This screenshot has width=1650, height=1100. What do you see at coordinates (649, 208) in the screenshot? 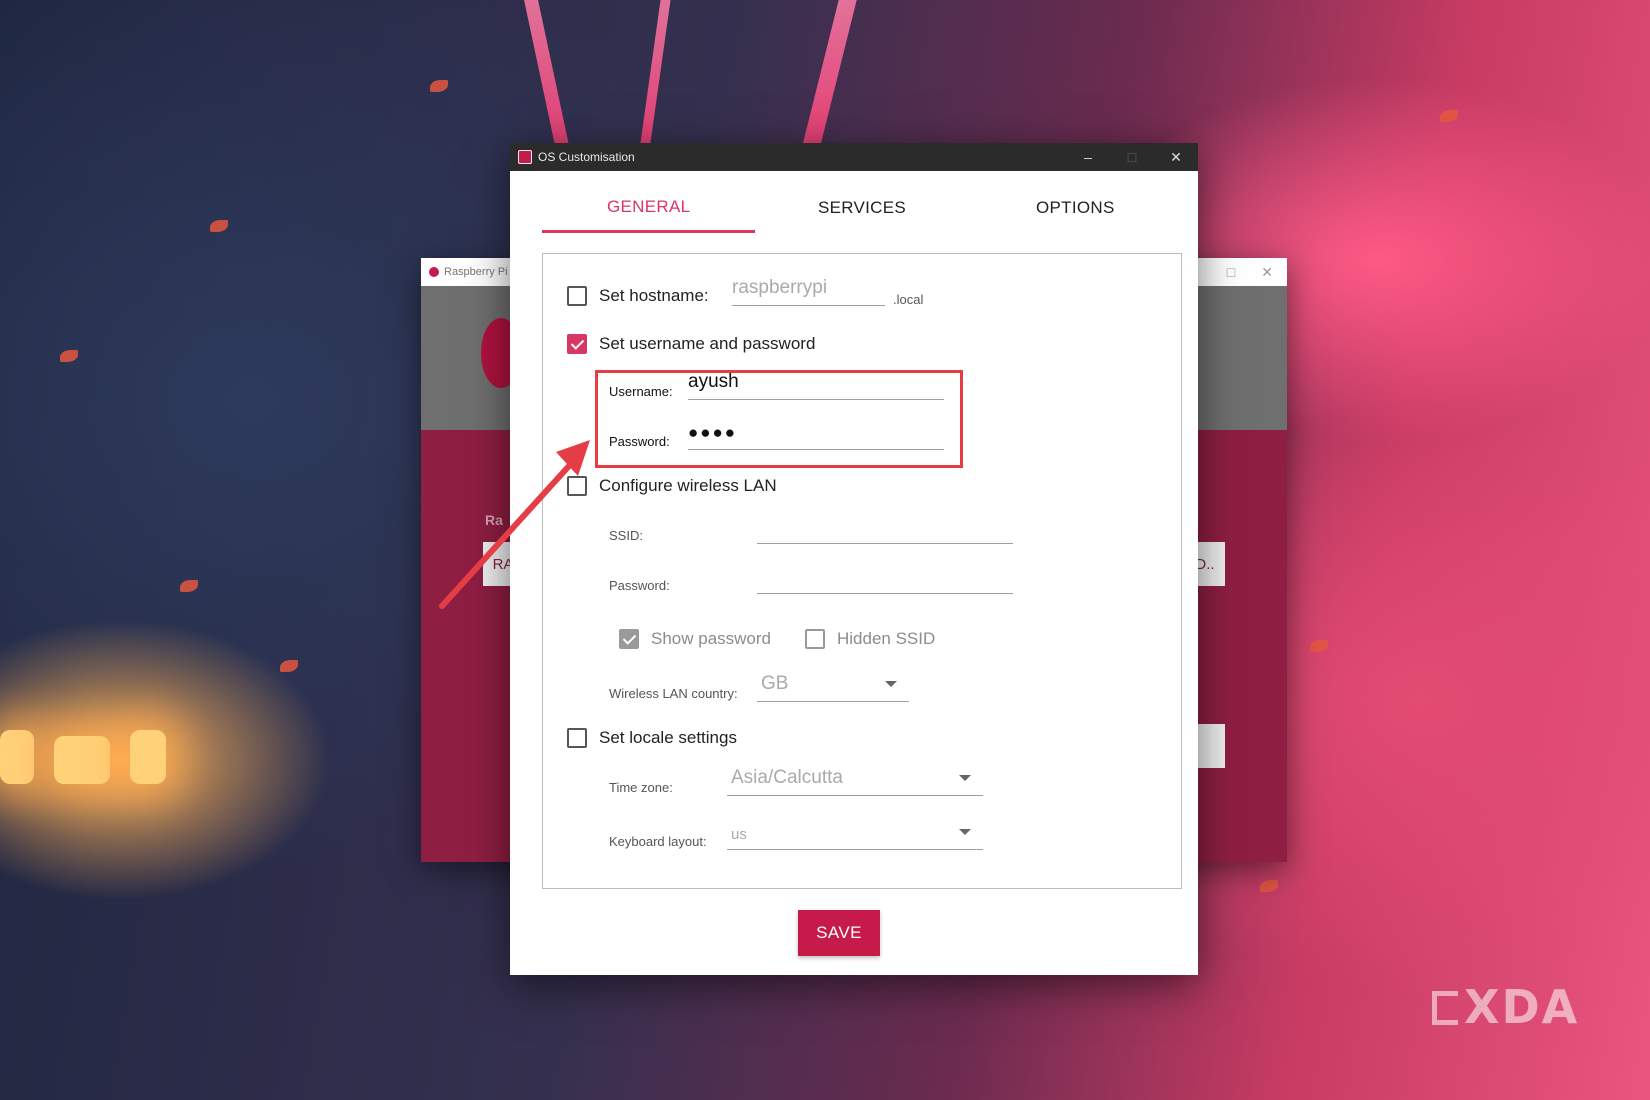
I see `tab-general: GENERAL` at bounding box center [649, 208].